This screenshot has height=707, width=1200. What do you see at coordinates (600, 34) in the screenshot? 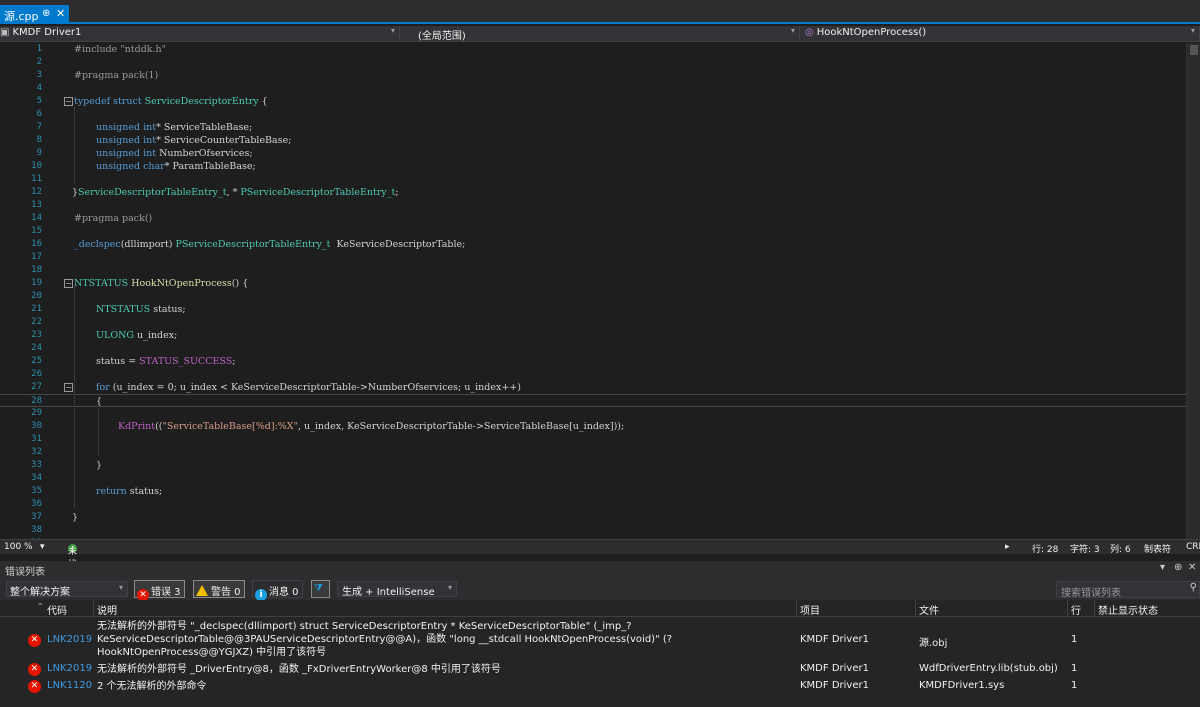
I see `scope-dropdown: (全局范围) ▾` at bounding box center [600, 34].